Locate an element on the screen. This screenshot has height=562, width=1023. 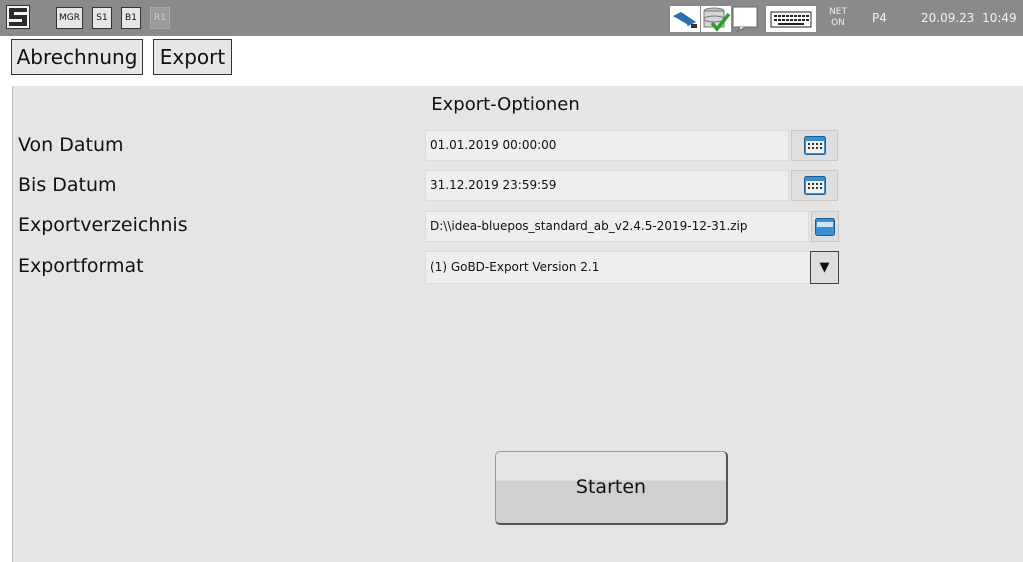
start-button: Starten is located at coordinates (611, 488).